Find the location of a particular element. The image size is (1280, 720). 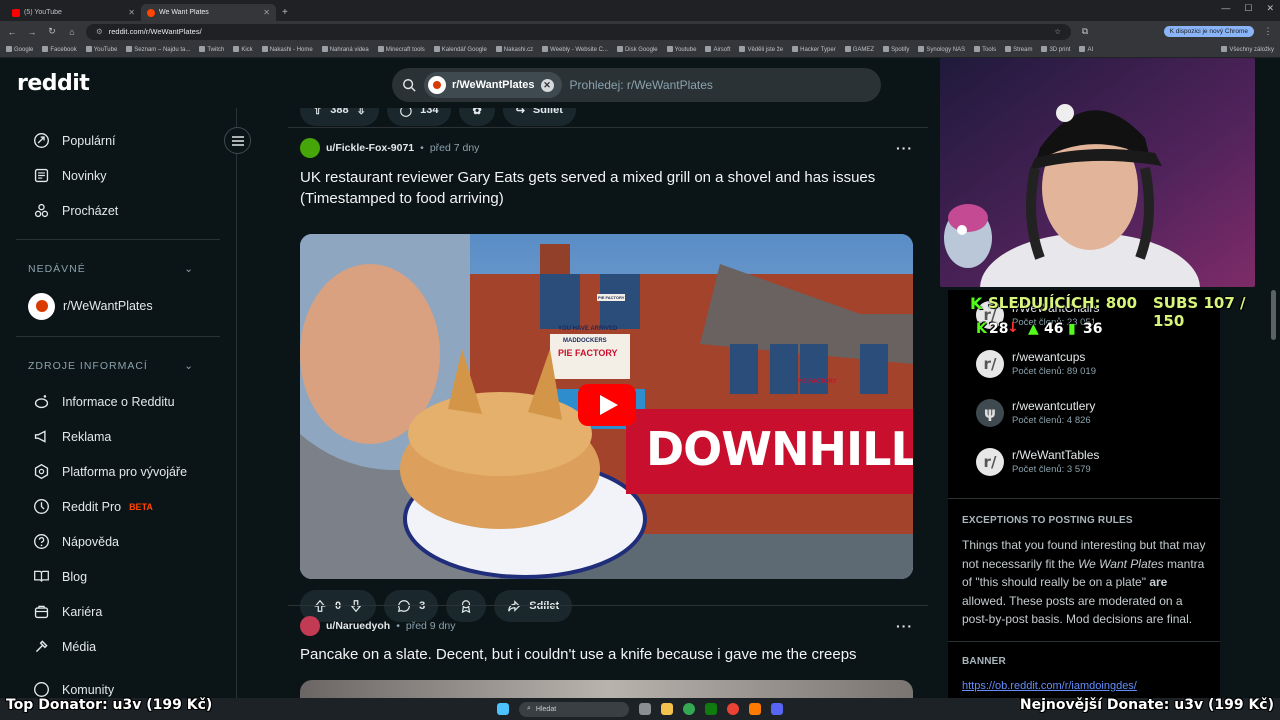

chrome-profile-icon is located at coordinates (733, 709).